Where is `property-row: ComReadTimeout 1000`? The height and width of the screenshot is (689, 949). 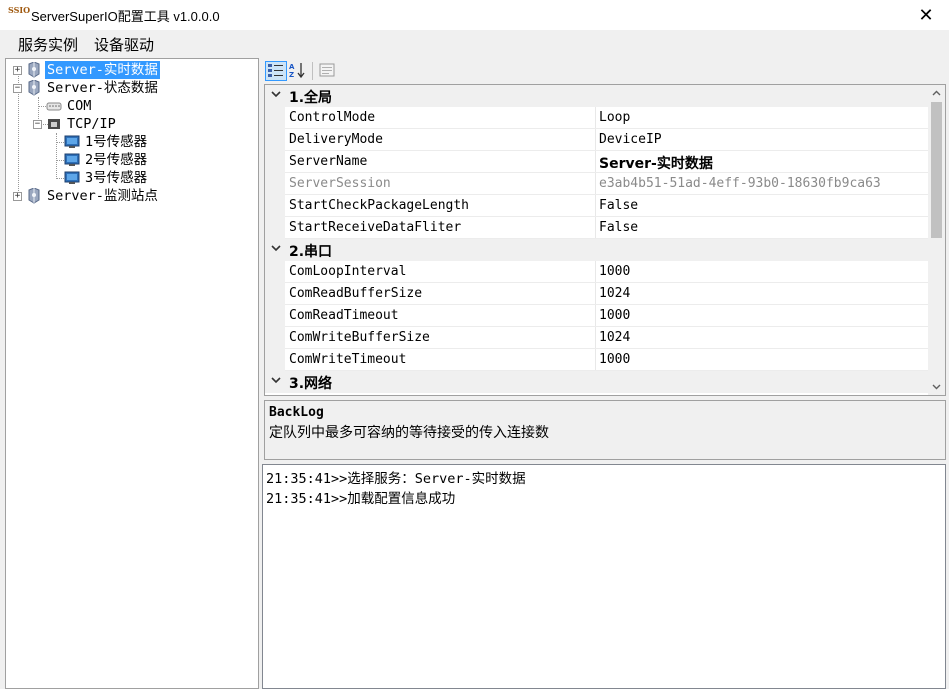 property-row: ComReadTimeout 1000 is located at coordinates (597, 316).